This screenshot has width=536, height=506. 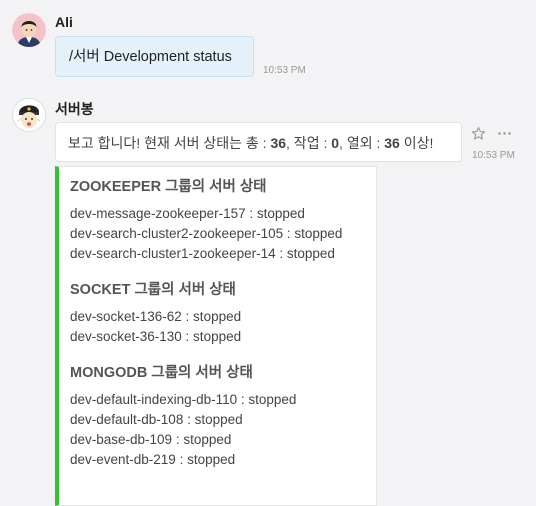 I want to click on avatar-ali, so click(x=29, y=30).